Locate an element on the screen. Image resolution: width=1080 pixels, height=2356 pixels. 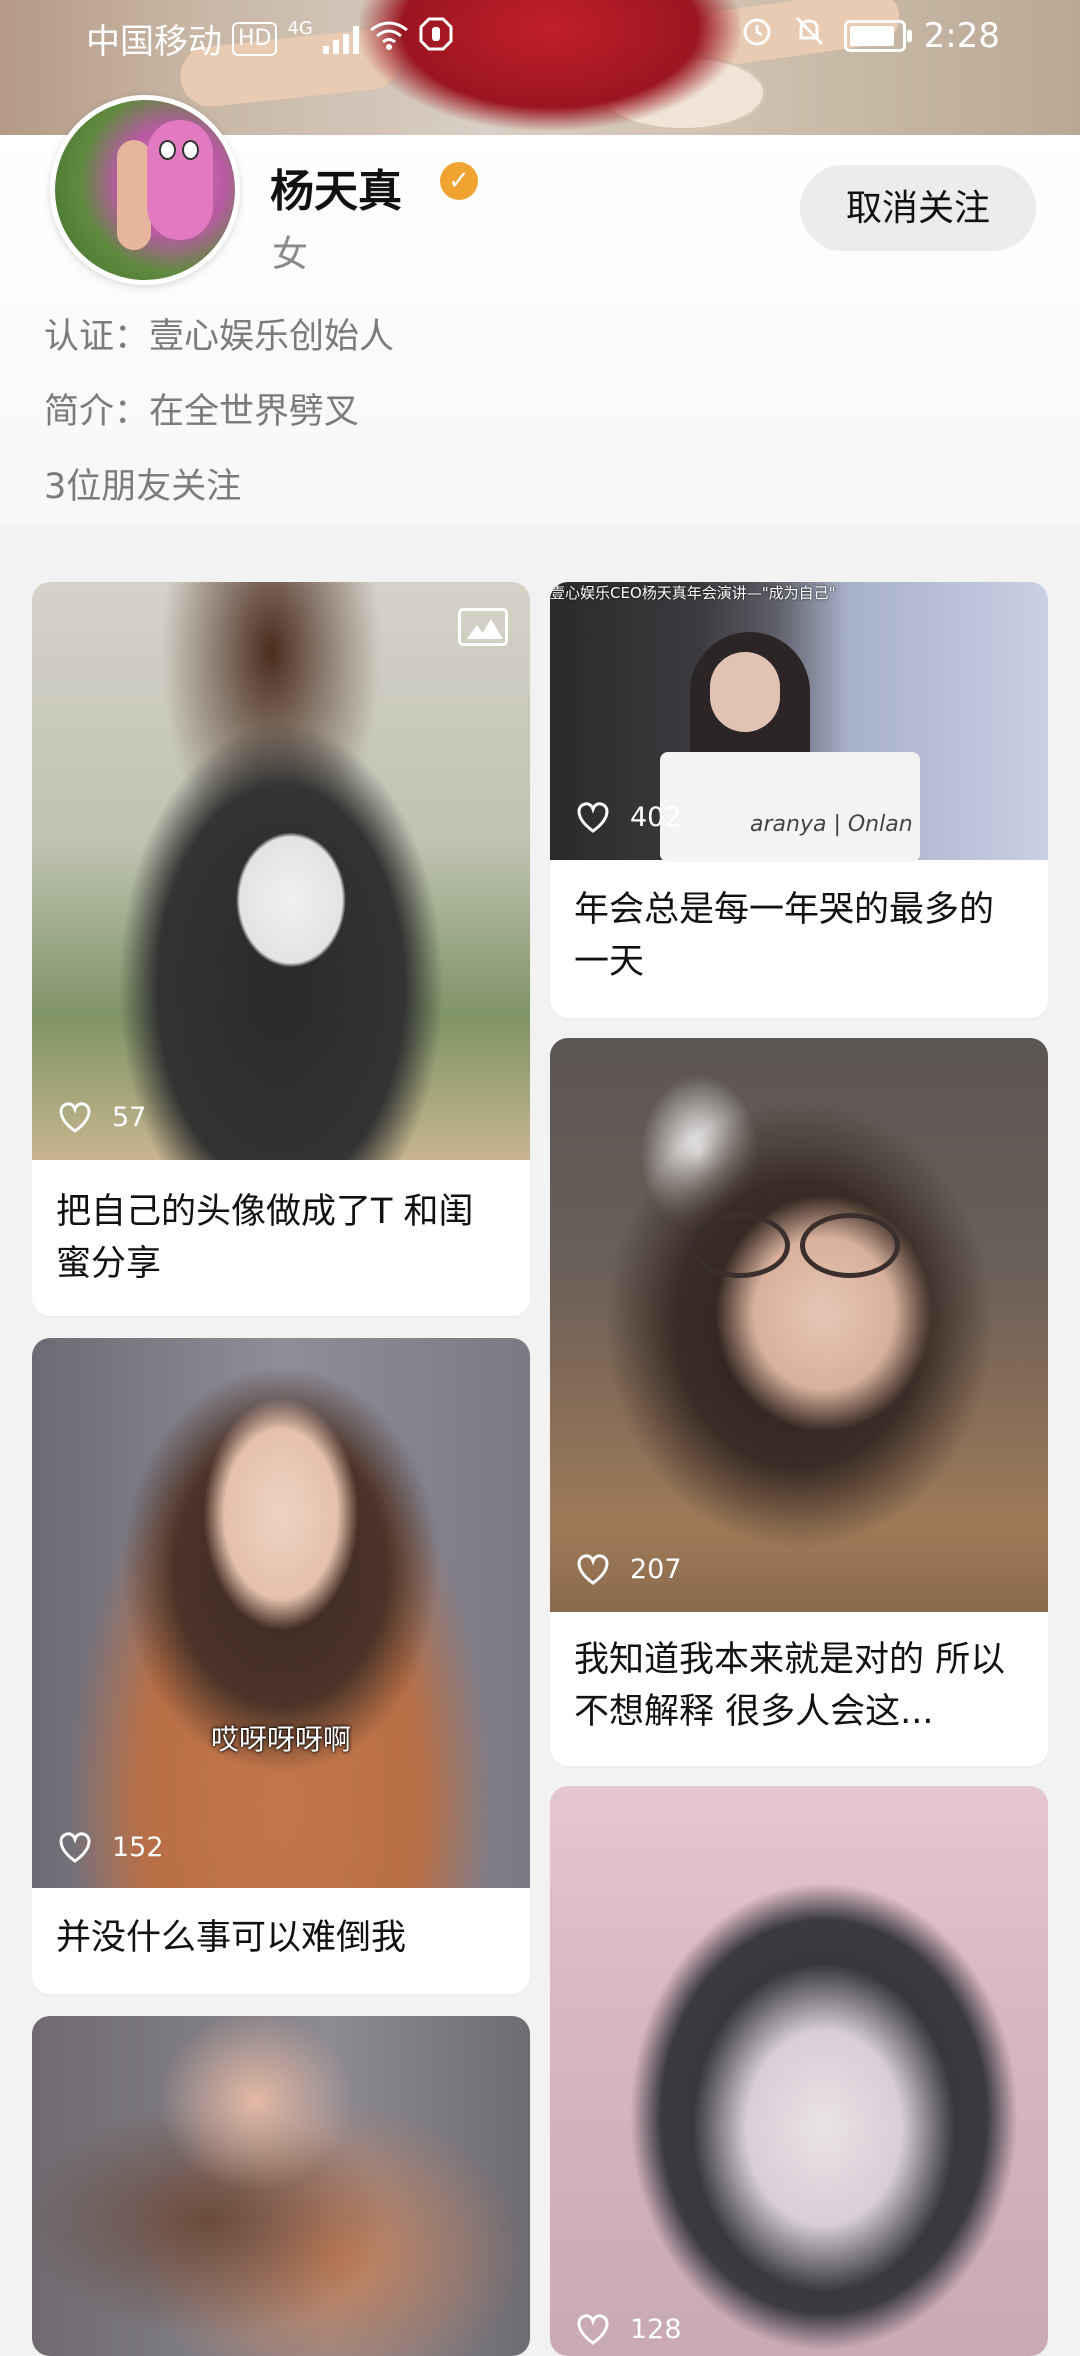
battery-icon is located at coordinates (877, 35).